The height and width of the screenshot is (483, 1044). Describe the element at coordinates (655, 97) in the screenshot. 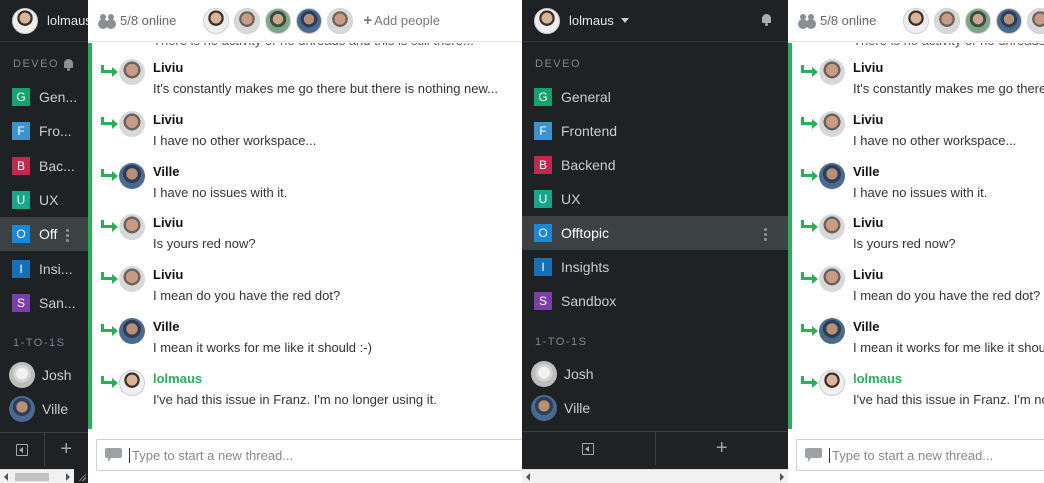

I see `sidebar-item-general: G General` at that location.